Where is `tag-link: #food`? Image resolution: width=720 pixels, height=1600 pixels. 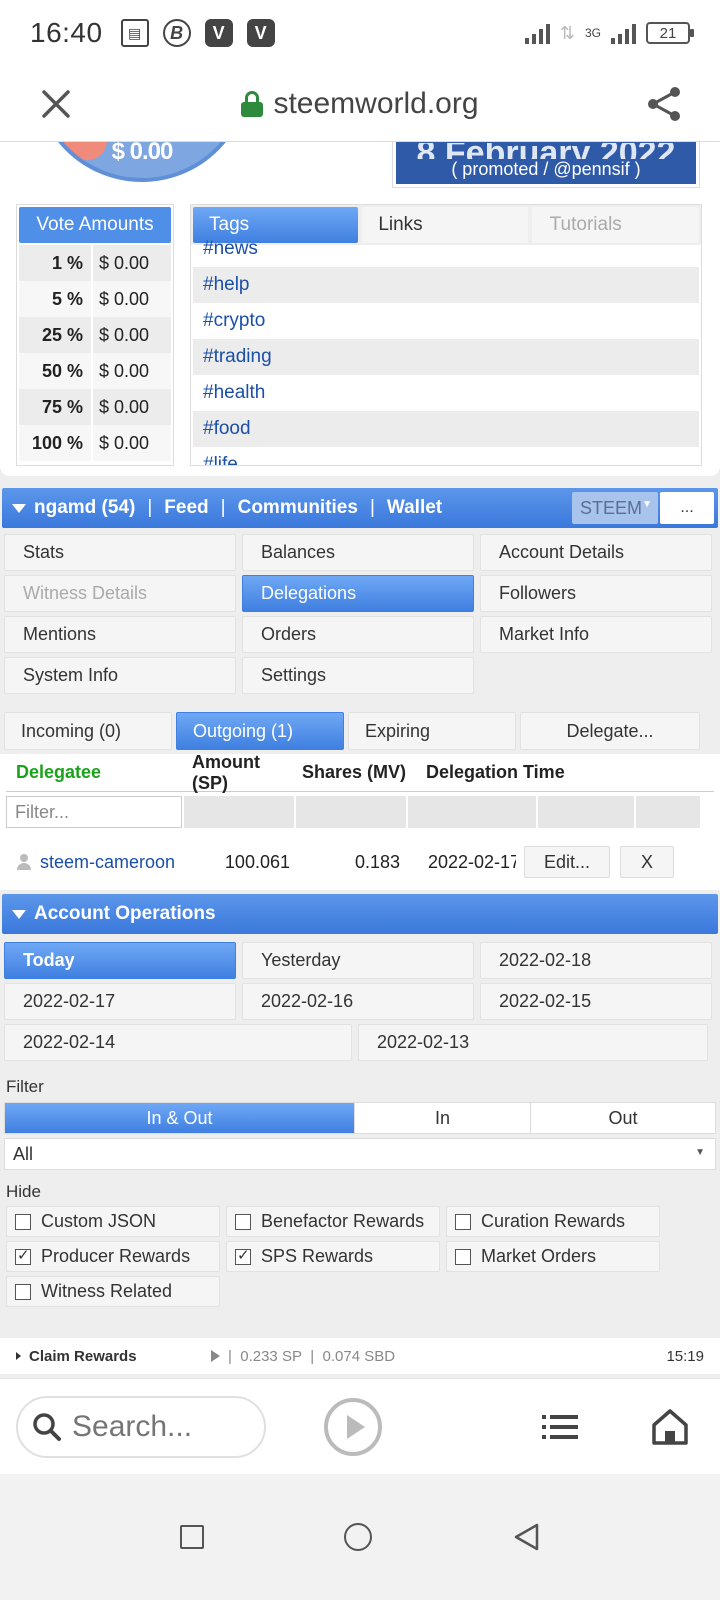
tag-link: #food is located at coordinates (446, 429).